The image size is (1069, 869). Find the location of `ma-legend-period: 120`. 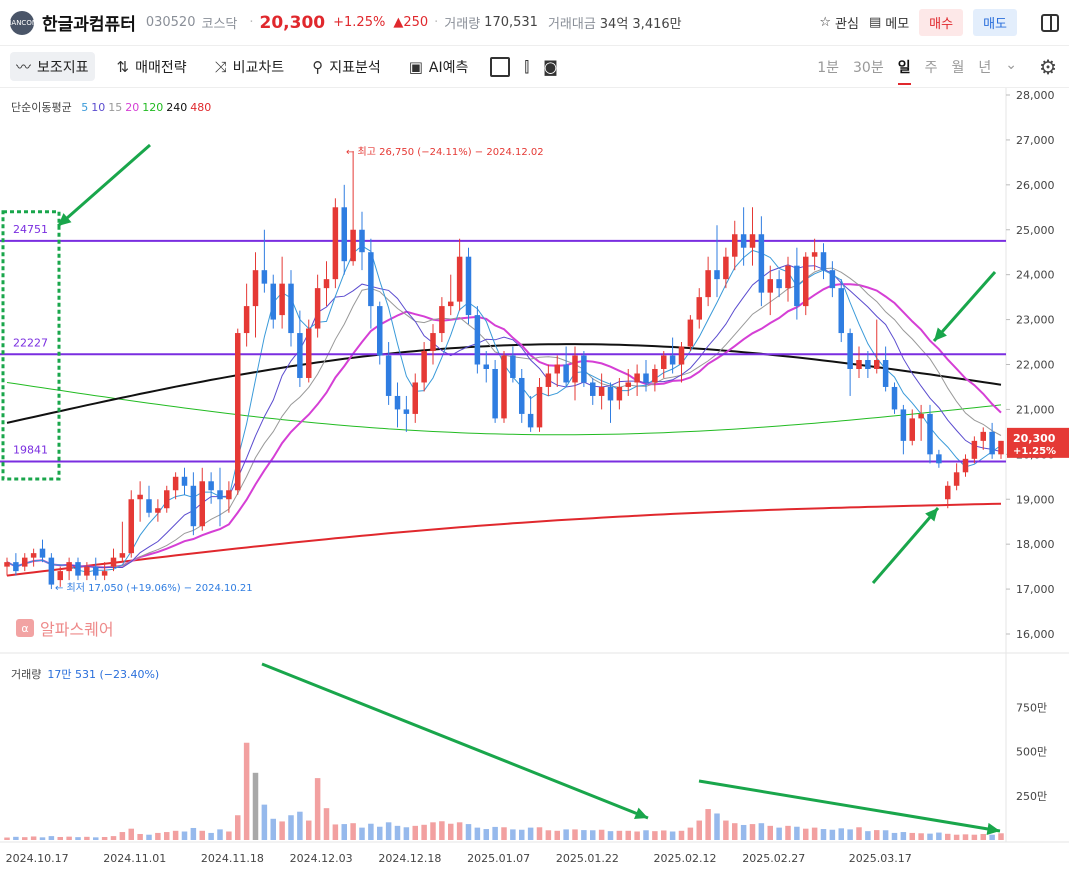

ma-legend-period: 120 is located at coordinates (153, 107).